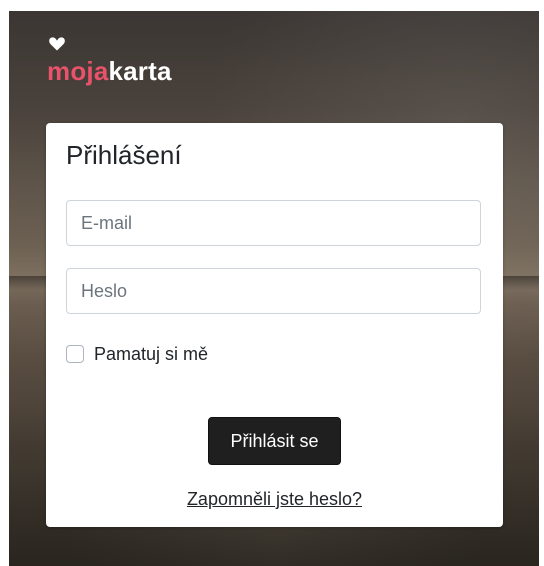  I want to click on forgot-password-link: Zapomněli jste heslo?, so click(274, 499).